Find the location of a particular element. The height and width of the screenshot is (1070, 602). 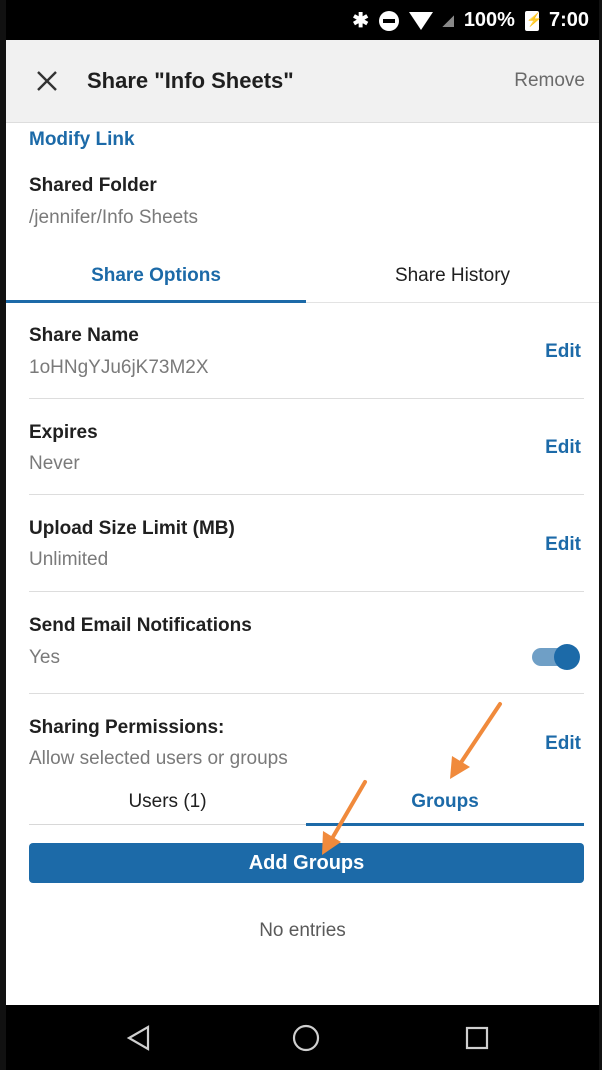

system-navigation-bar is located at coordinates (302, 1037).